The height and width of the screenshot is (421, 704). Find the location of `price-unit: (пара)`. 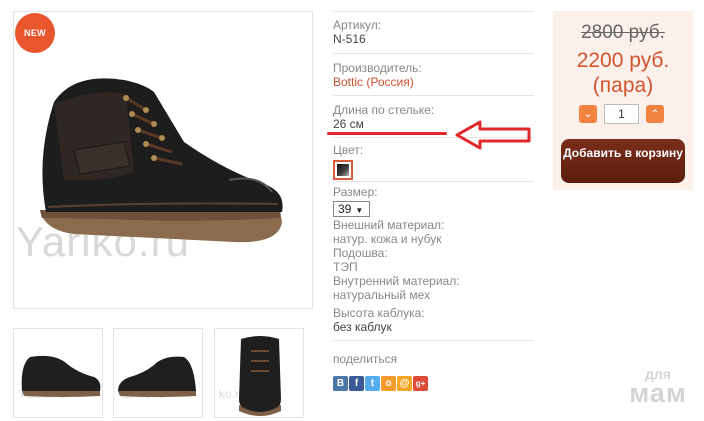

price-unit: (пара) is located at coordinates (623, 85).